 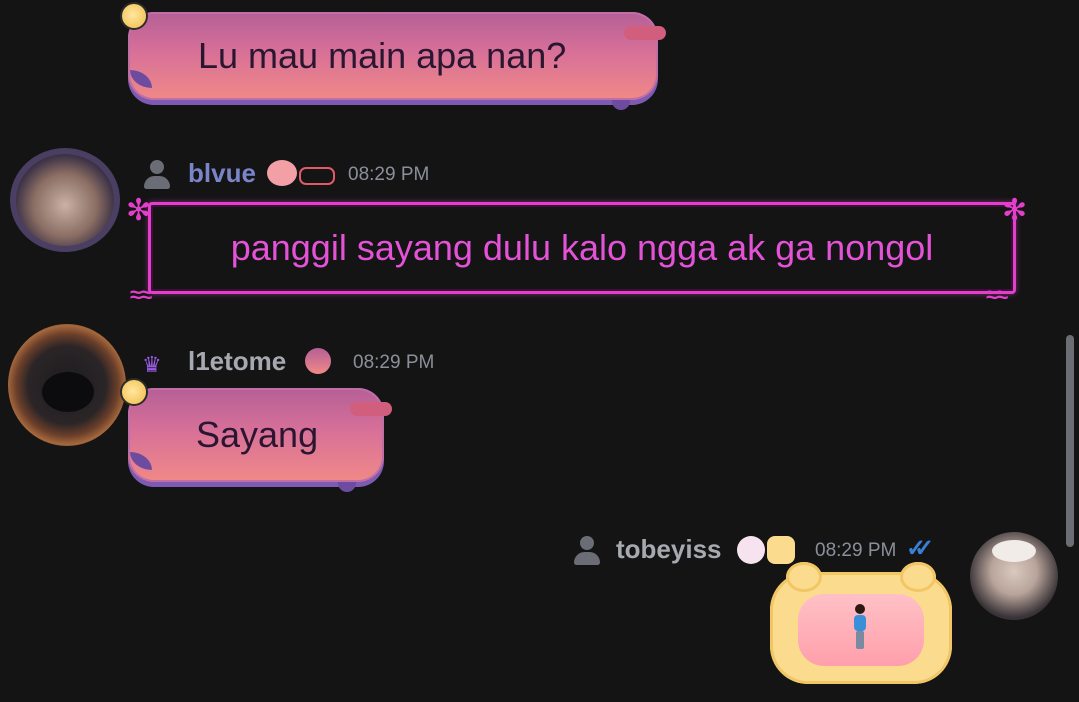 I want to click on message-text: Sayang, so click(x=257, y=434).